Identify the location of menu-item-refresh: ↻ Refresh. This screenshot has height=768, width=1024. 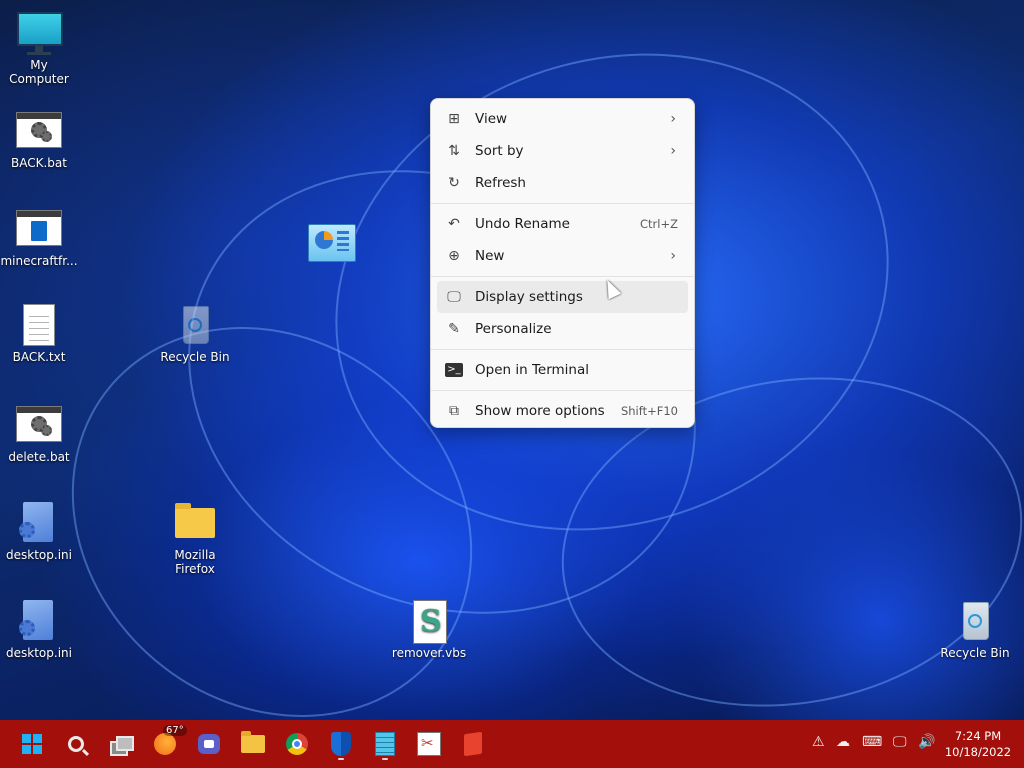
(562, 183).